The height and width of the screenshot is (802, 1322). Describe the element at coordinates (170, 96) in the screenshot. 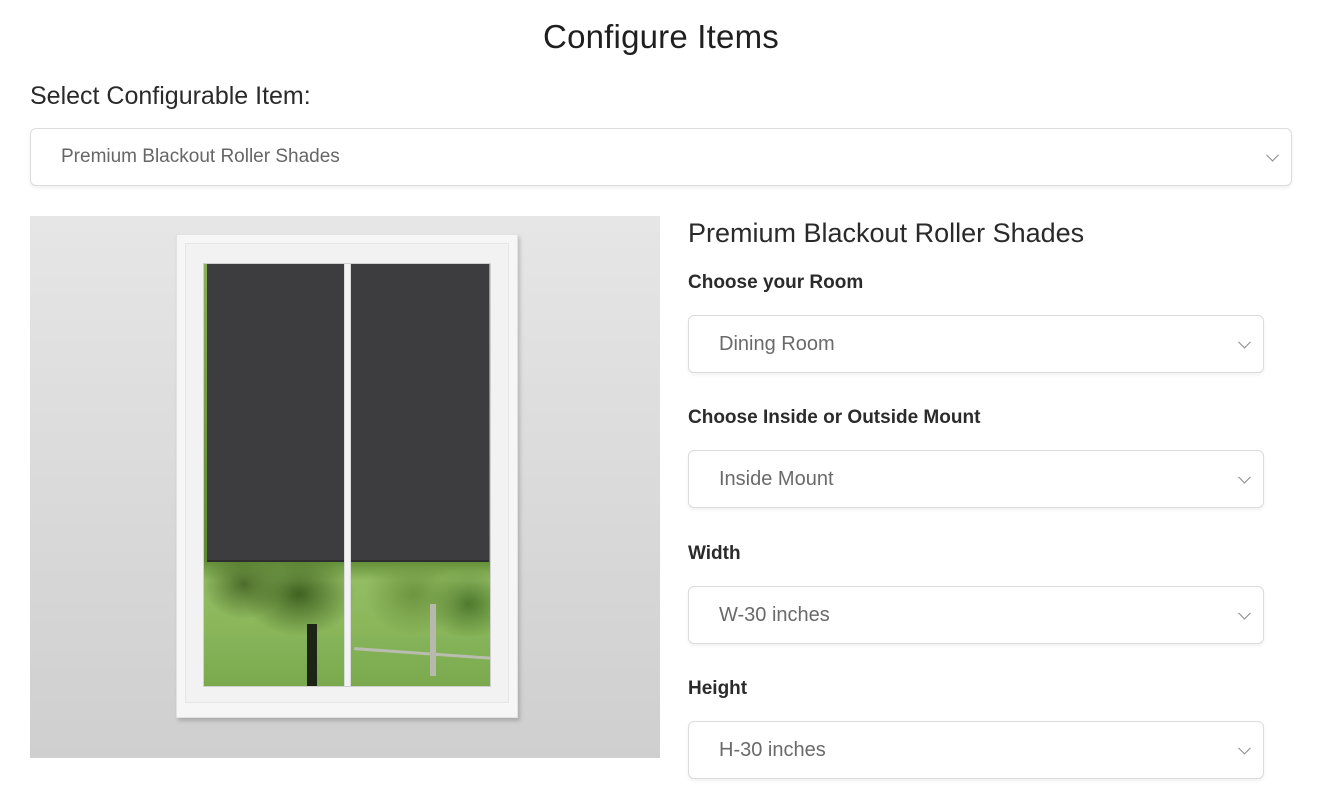

I see `select-item-label: Select Configurable Item:` at that location.